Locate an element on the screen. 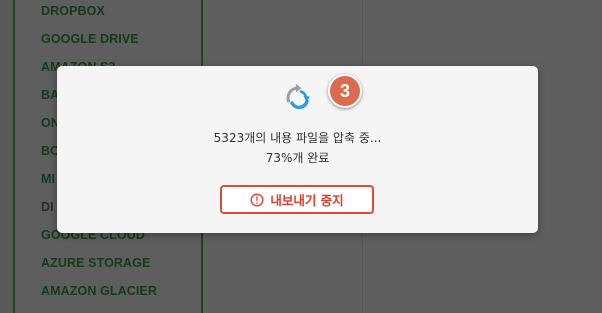 The image size is (602, 313). sidebar-item-google-drive: GOOGLE DRIVE is located at coordinates (90, 39).